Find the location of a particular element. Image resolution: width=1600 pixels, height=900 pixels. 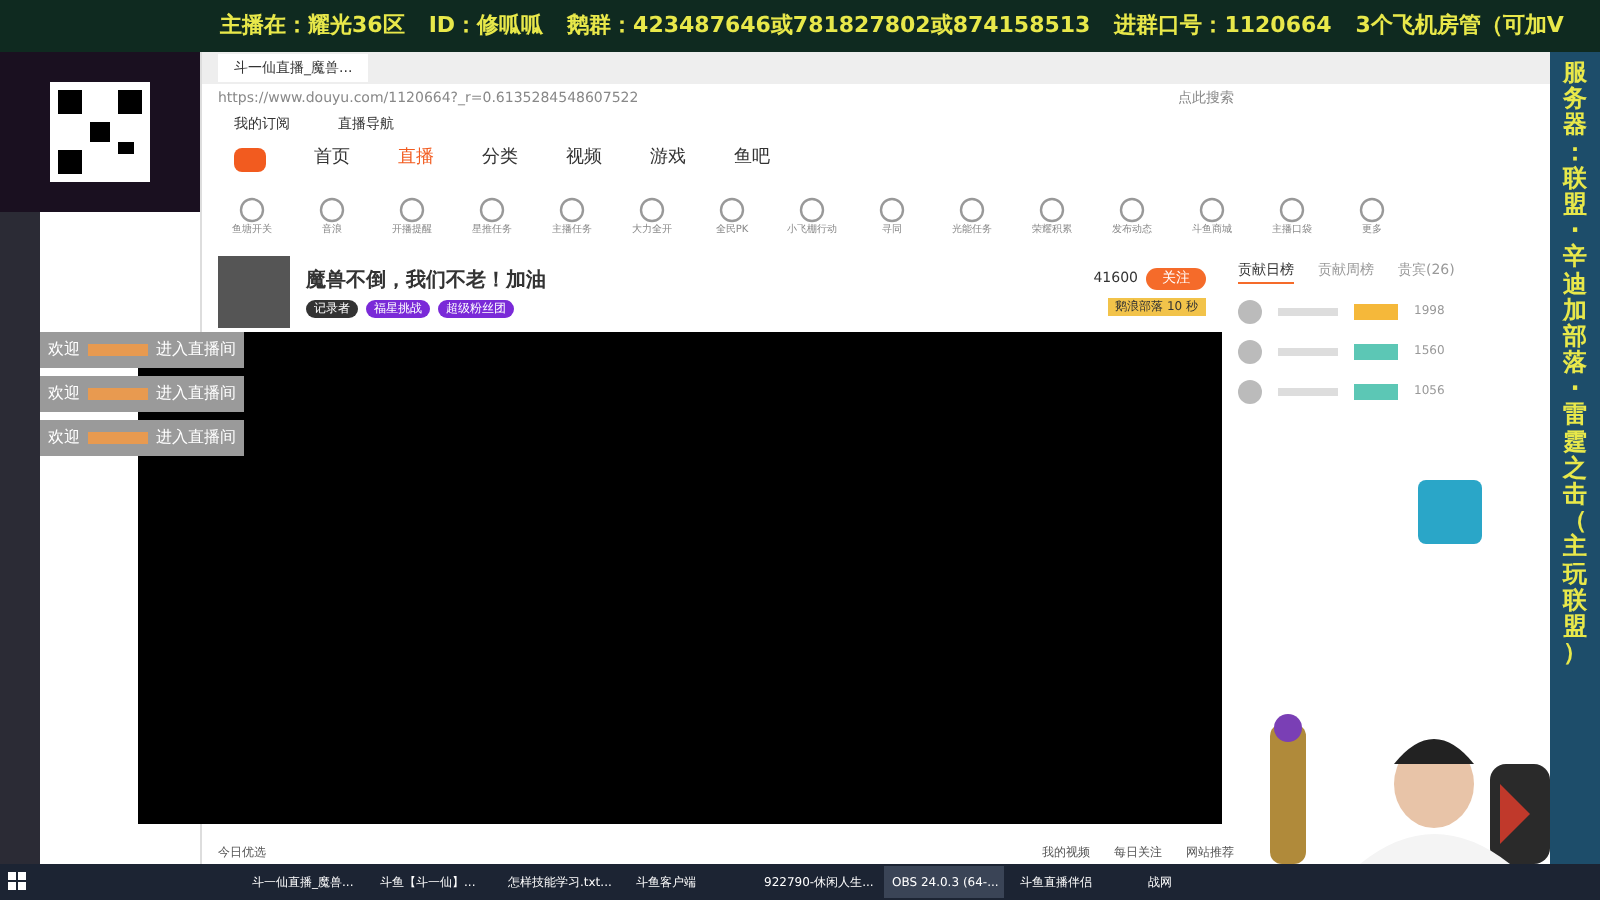

nav-item: 视频 is located at coordinates (584, 160).